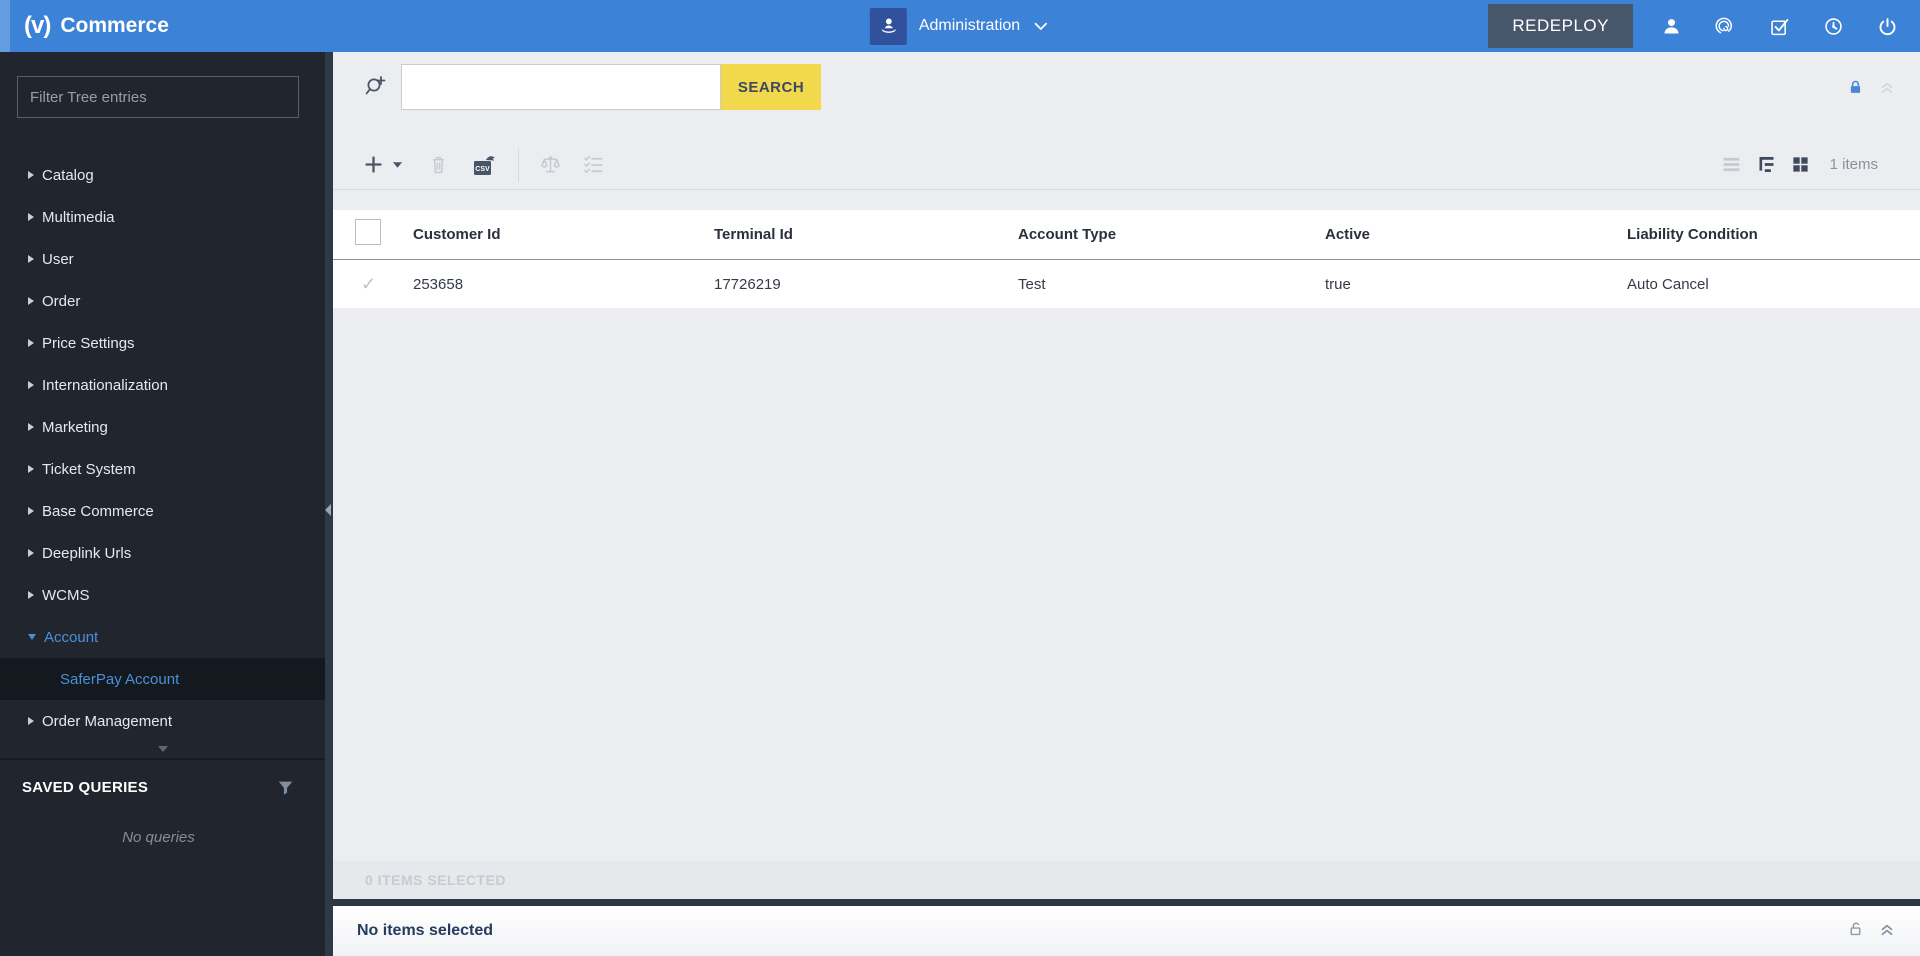 This screenshot has height=956, width=1920. What do you see at coordinates (397, 164) in the screenshot?
I see `add-item-dropdown-icon` at bounding box center [397, 164].